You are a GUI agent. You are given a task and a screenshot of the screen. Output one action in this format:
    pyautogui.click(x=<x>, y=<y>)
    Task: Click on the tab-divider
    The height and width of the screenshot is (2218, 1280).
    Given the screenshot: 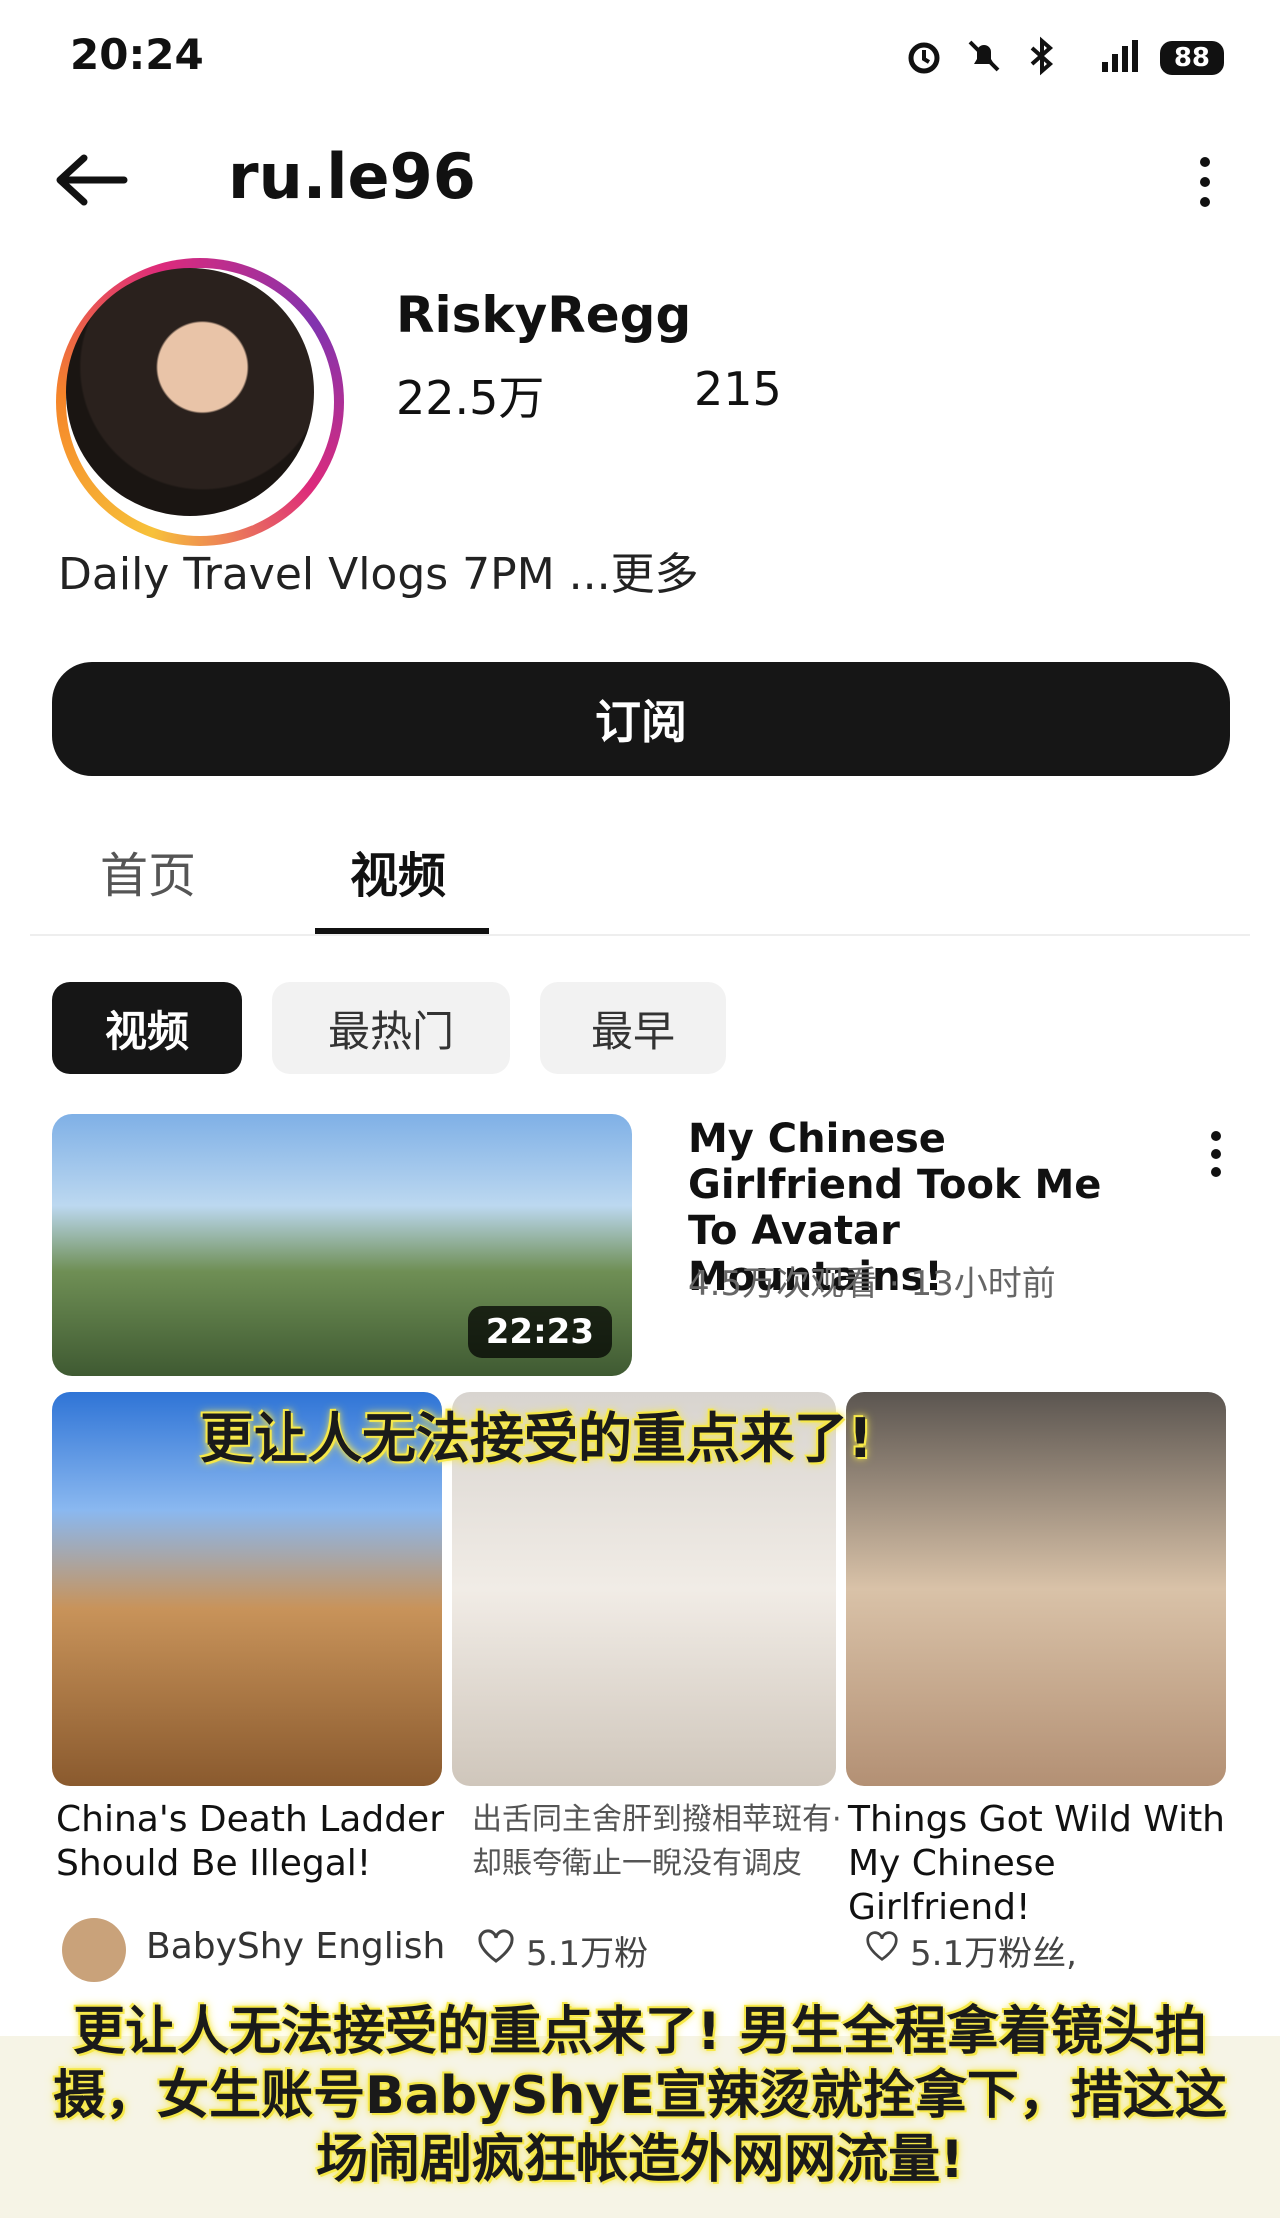 What is the action you would take?
    pyautogui.click(x=640, y=935)
    